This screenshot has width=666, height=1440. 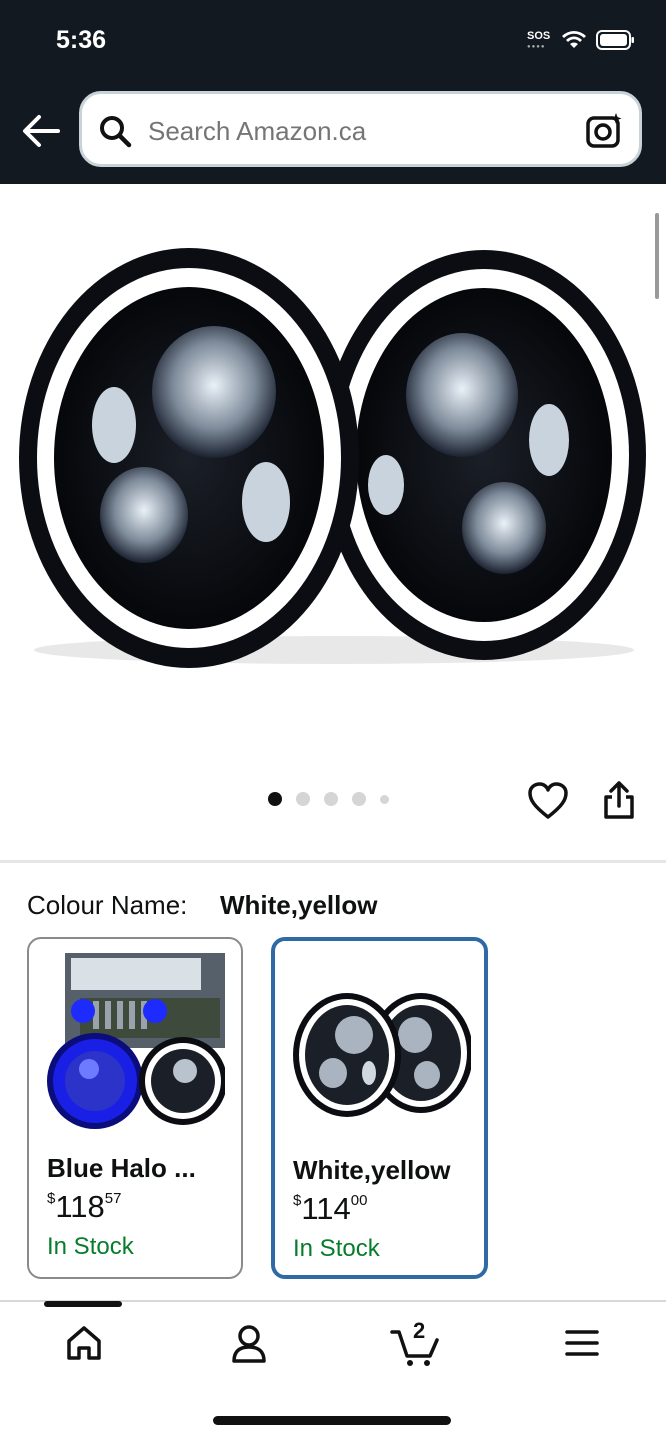 I want to click on top-header: 5:36 SOS ●●●●, so click(x=333, y=92).